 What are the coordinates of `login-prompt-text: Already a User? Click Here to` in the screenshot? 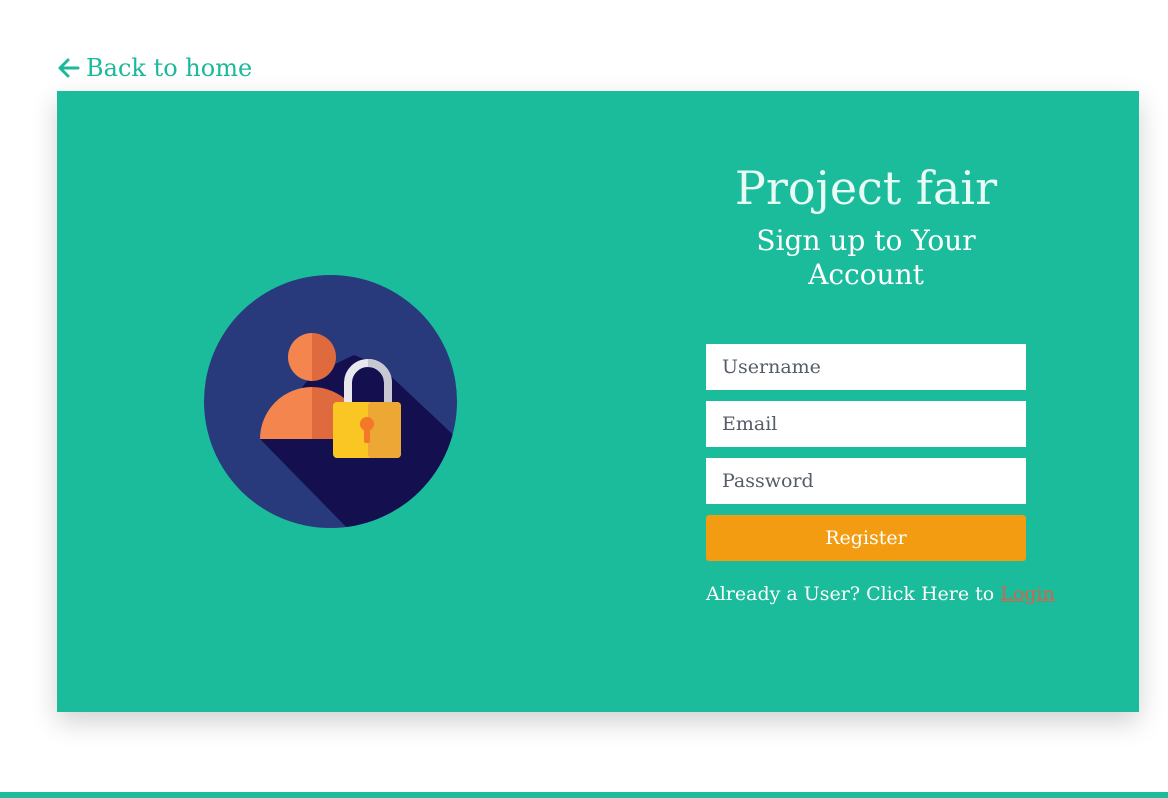 It's located at (853, 594).